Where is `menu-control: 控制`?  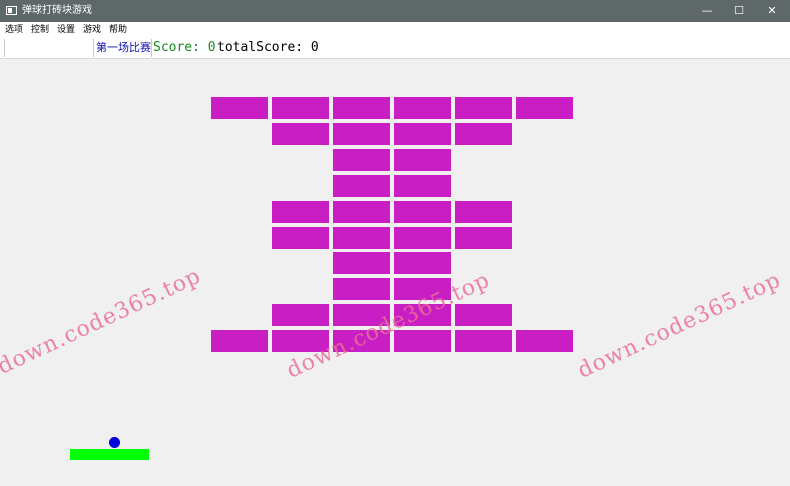 menu-control: 控制 is located at coordinates (40, 30).